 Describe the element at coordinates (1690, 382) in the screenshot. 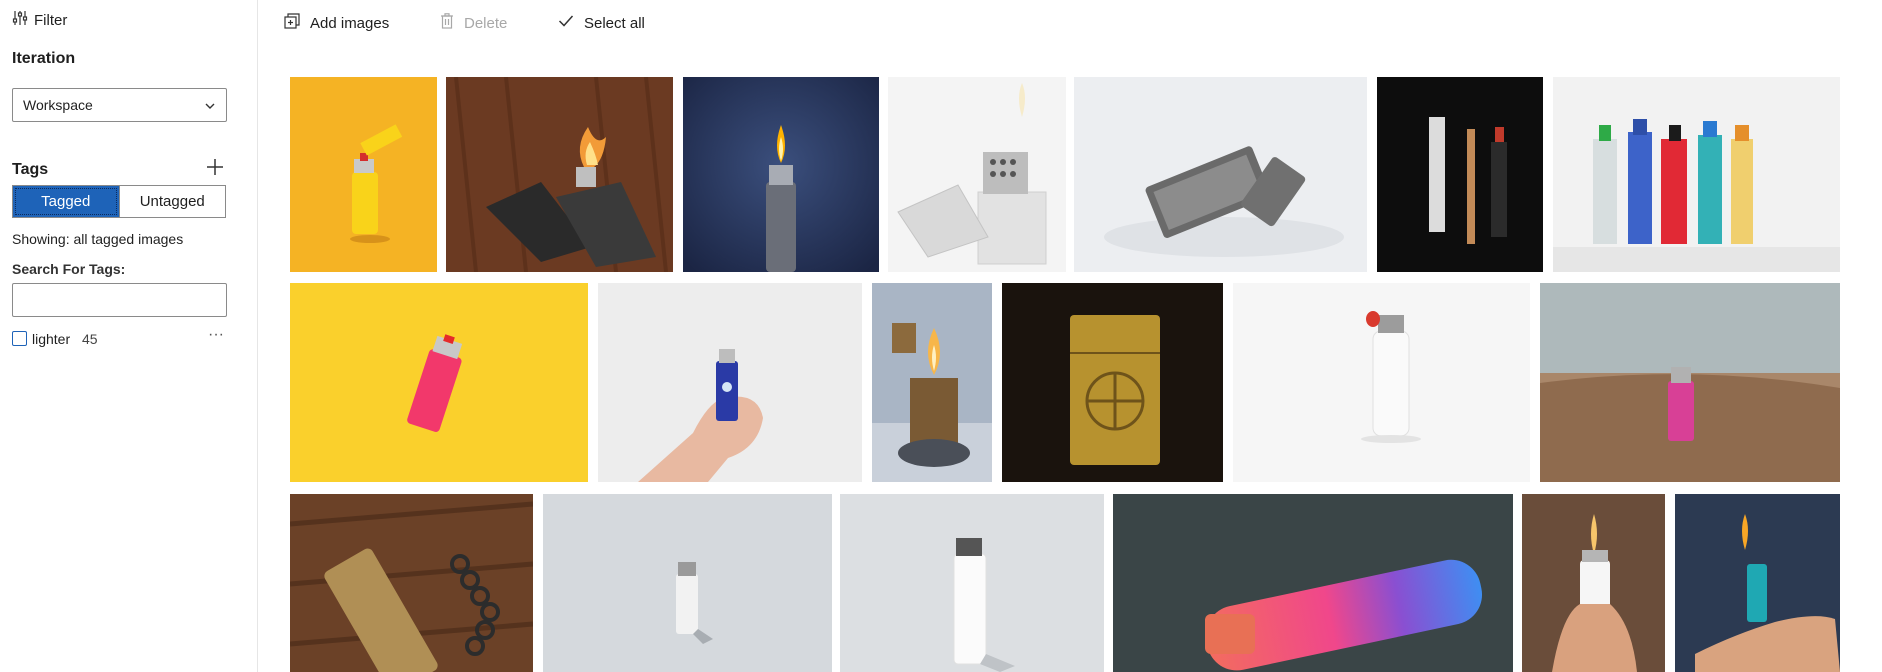

I see `image-pink-lighter-sand` at that location.